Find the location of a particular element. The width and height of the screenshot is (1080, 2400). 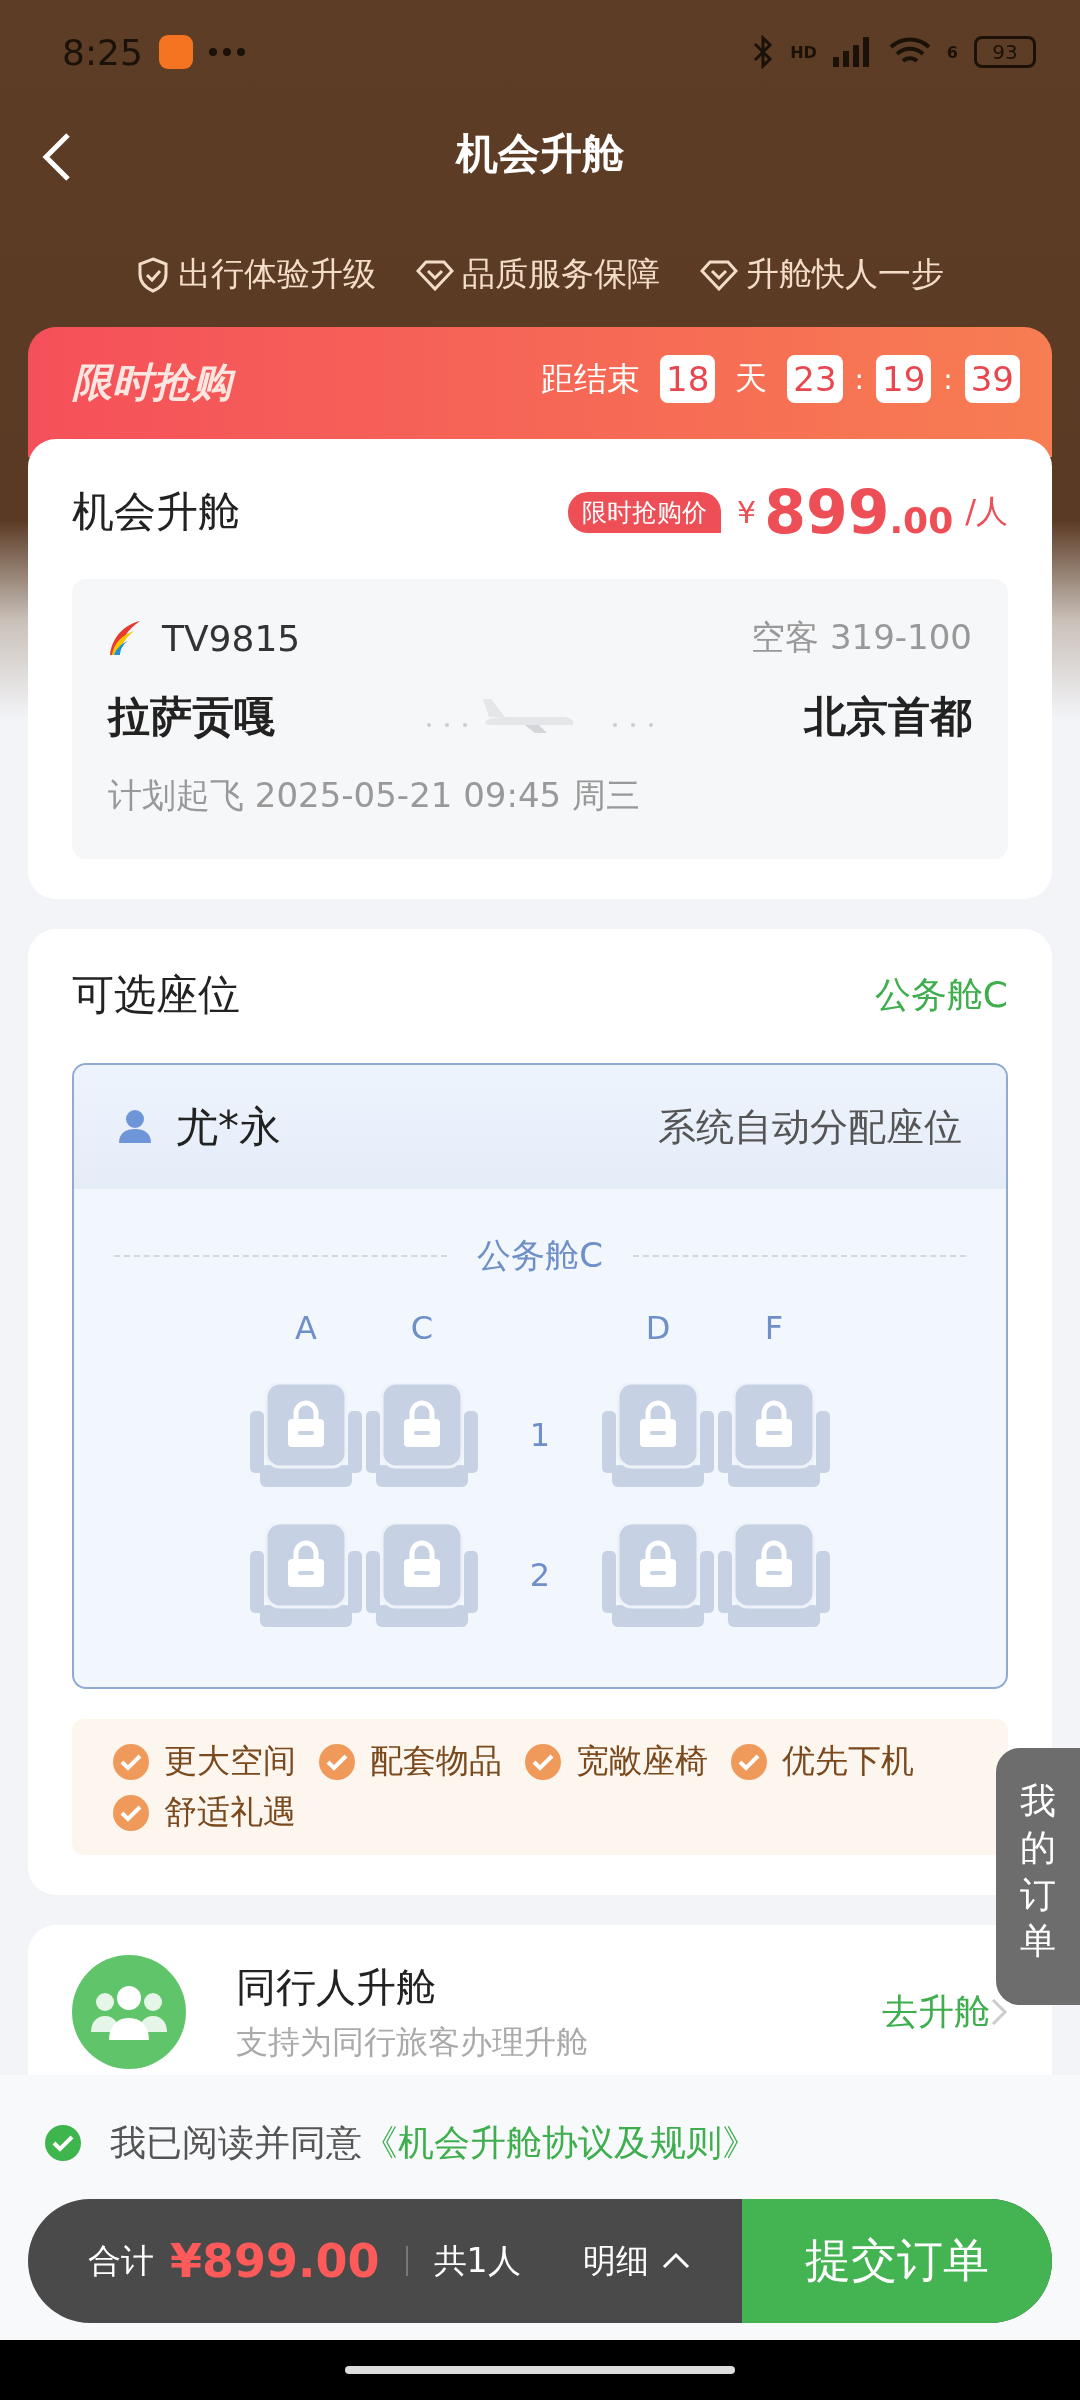

card-title: 机会升舱 is located at coordinates (156, 512).